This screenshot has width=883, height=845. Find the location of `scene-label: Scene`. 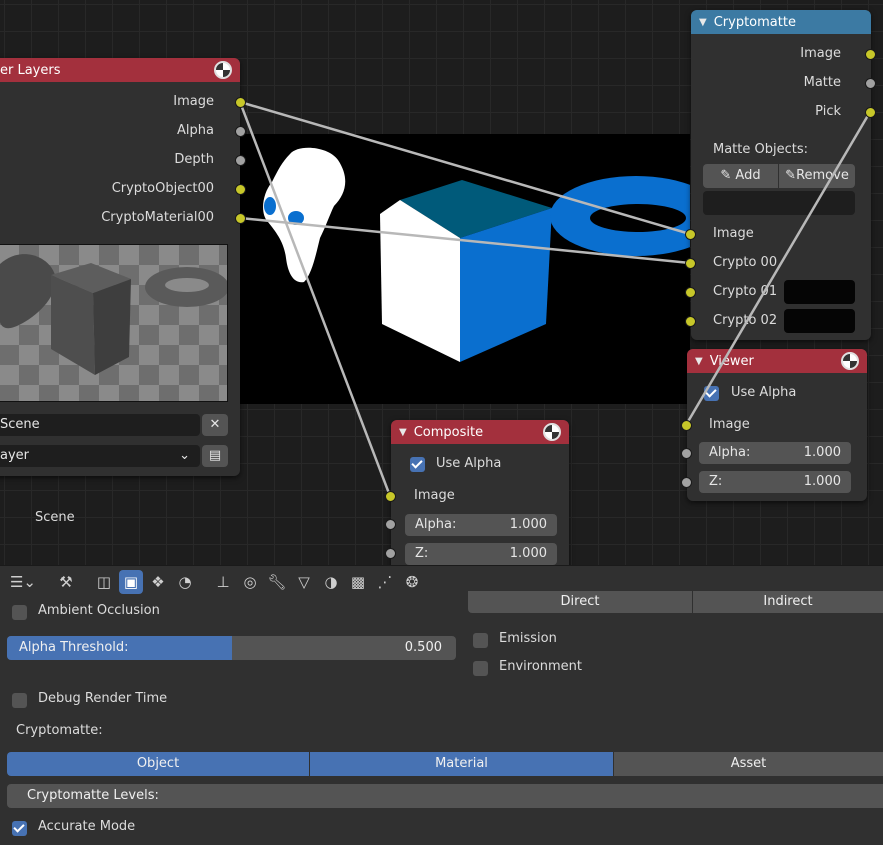

scene-label: Scene is located at coordinates (55, 517).